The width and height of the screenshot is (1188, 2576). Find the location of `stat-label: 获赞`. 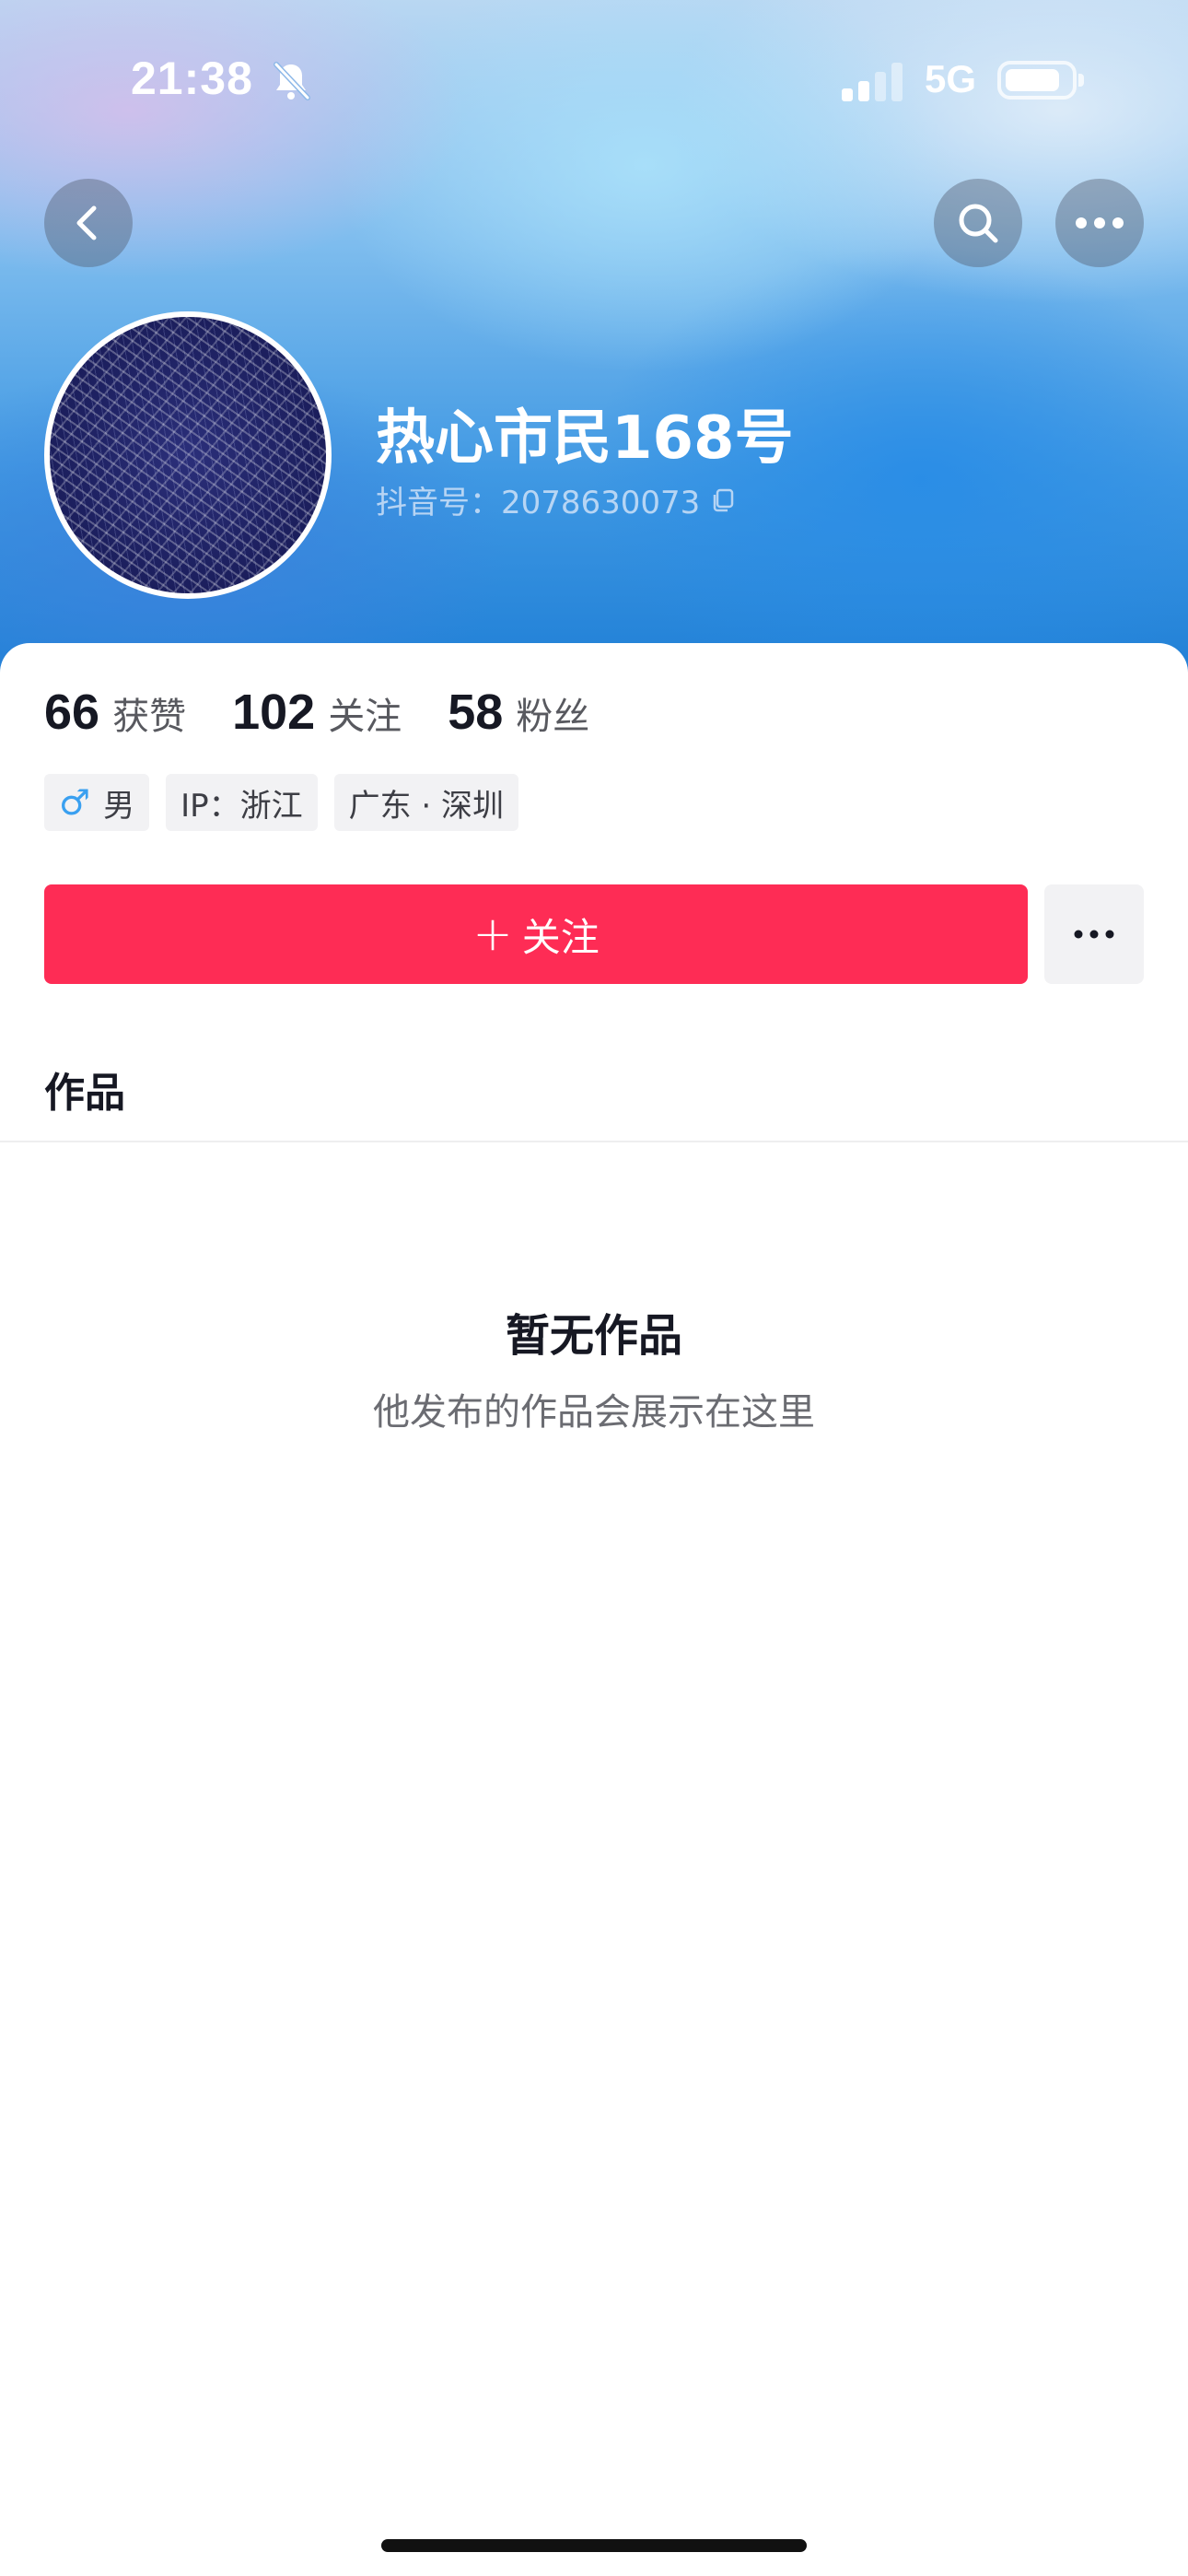

stat-label: 获赞 is located at coordinates (149, 717).